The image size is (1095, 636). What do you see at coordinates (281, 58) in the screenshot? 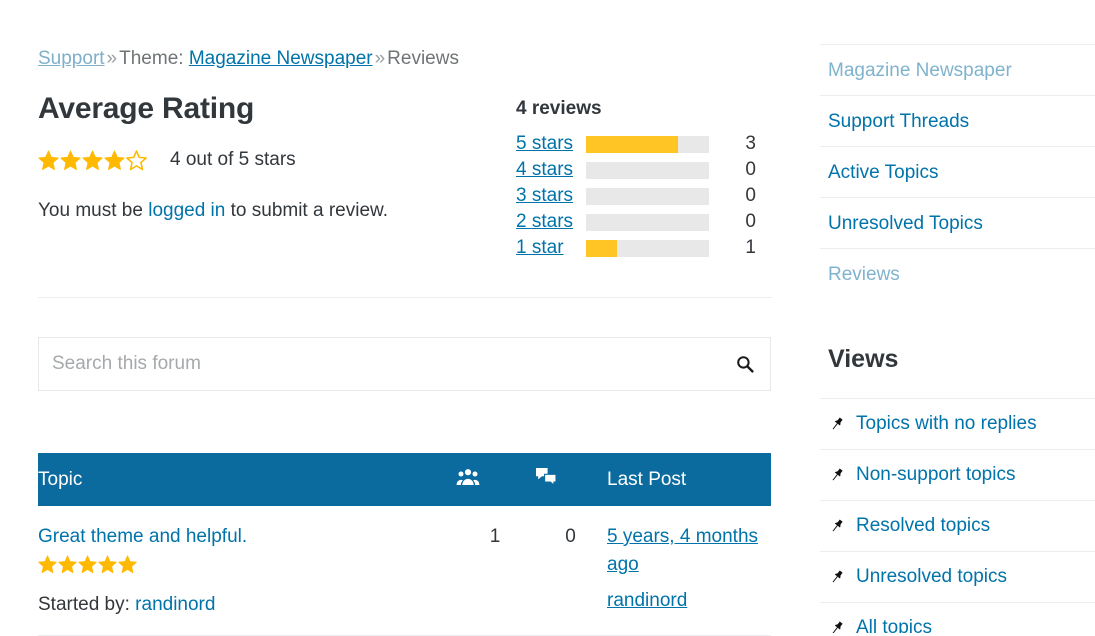
I see `breadcrumb-theme-link: Magazine Newspaper` at bounding box center [281, 58].